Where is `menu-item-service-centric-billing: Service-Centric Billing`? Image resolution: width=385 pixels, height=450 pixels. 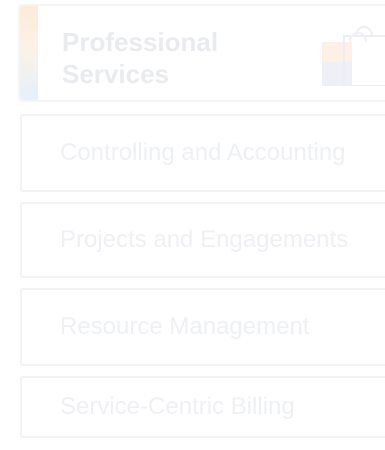
menu-item-service-centric-billing: Service-Centric Billing is located at coordinates (202, 407).